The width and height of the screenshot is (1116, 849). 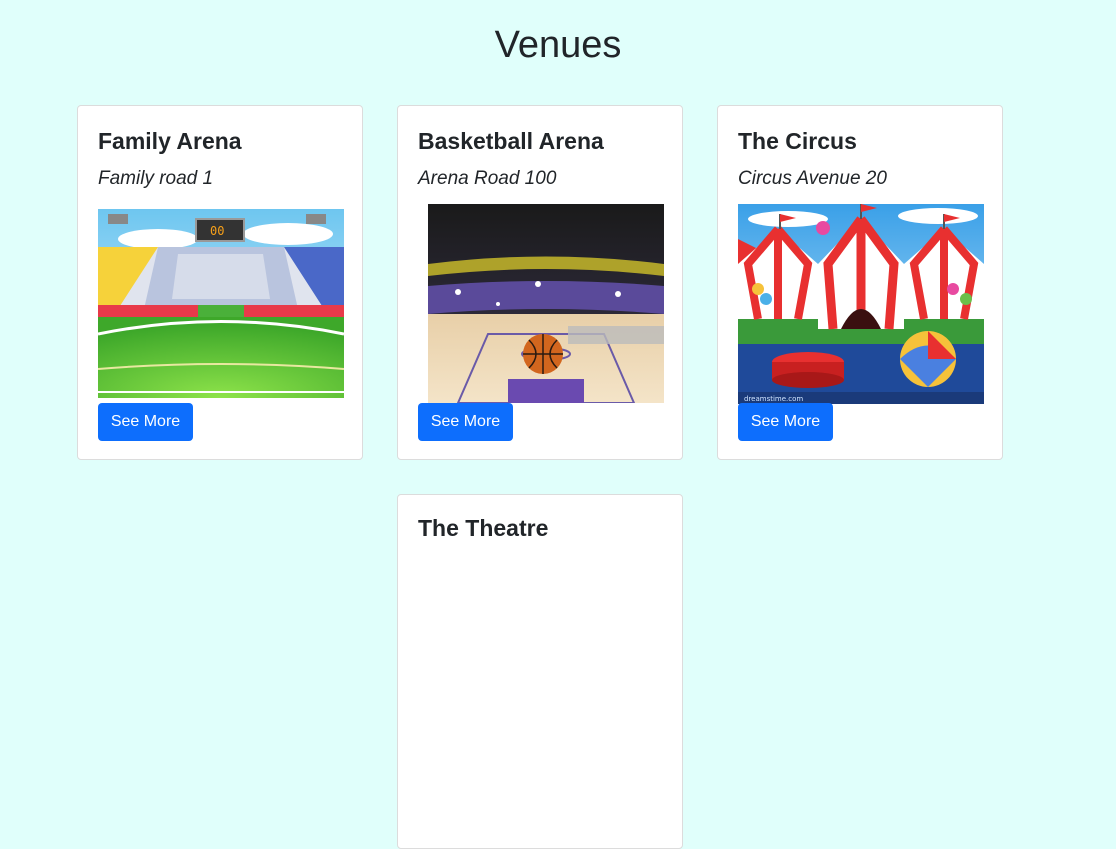 What do you see at coordinates (773, 399) in the screenshot?
I see `svg-text: dreamstime.com` at bounding box center [773, 399].